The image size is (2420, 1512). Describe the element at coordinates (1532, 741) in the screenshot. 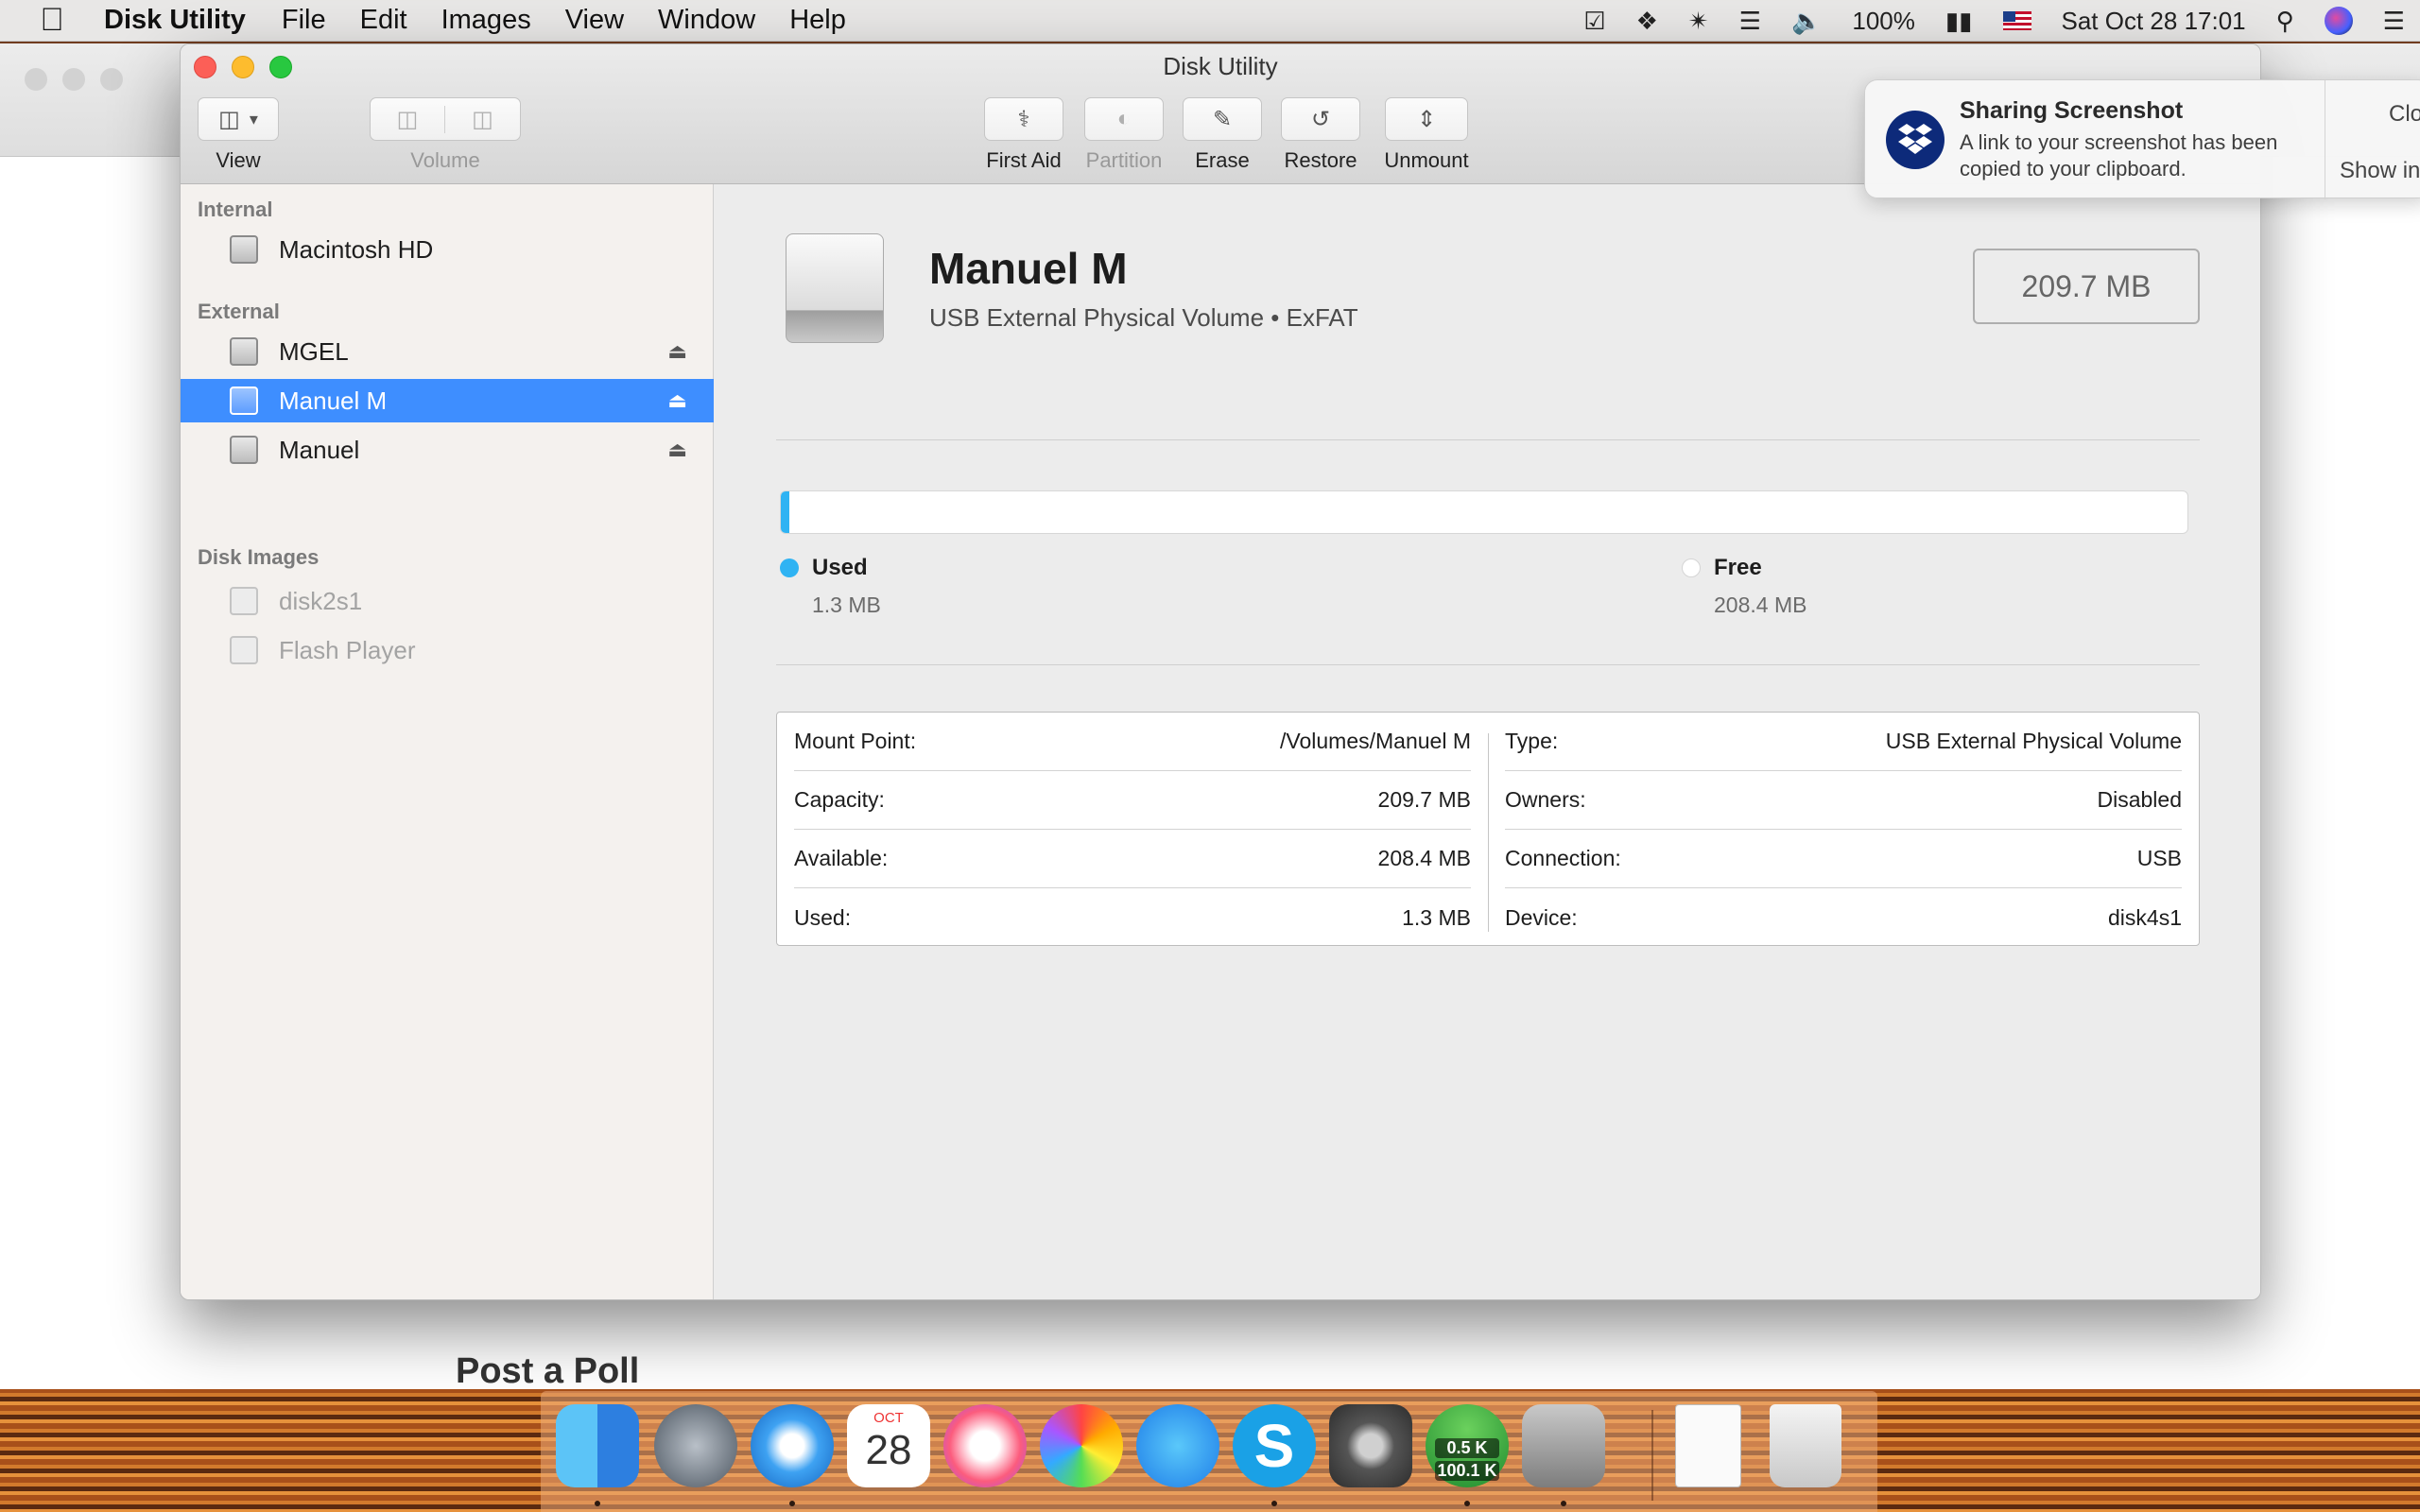

I see `info-key: Type:` at that location.